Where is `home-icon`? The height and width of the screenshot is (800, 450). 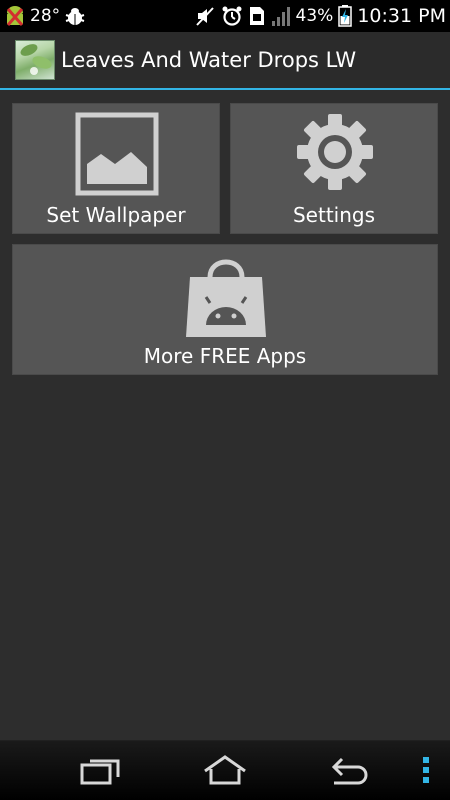
home-icon is located at coordinates (225, 770).